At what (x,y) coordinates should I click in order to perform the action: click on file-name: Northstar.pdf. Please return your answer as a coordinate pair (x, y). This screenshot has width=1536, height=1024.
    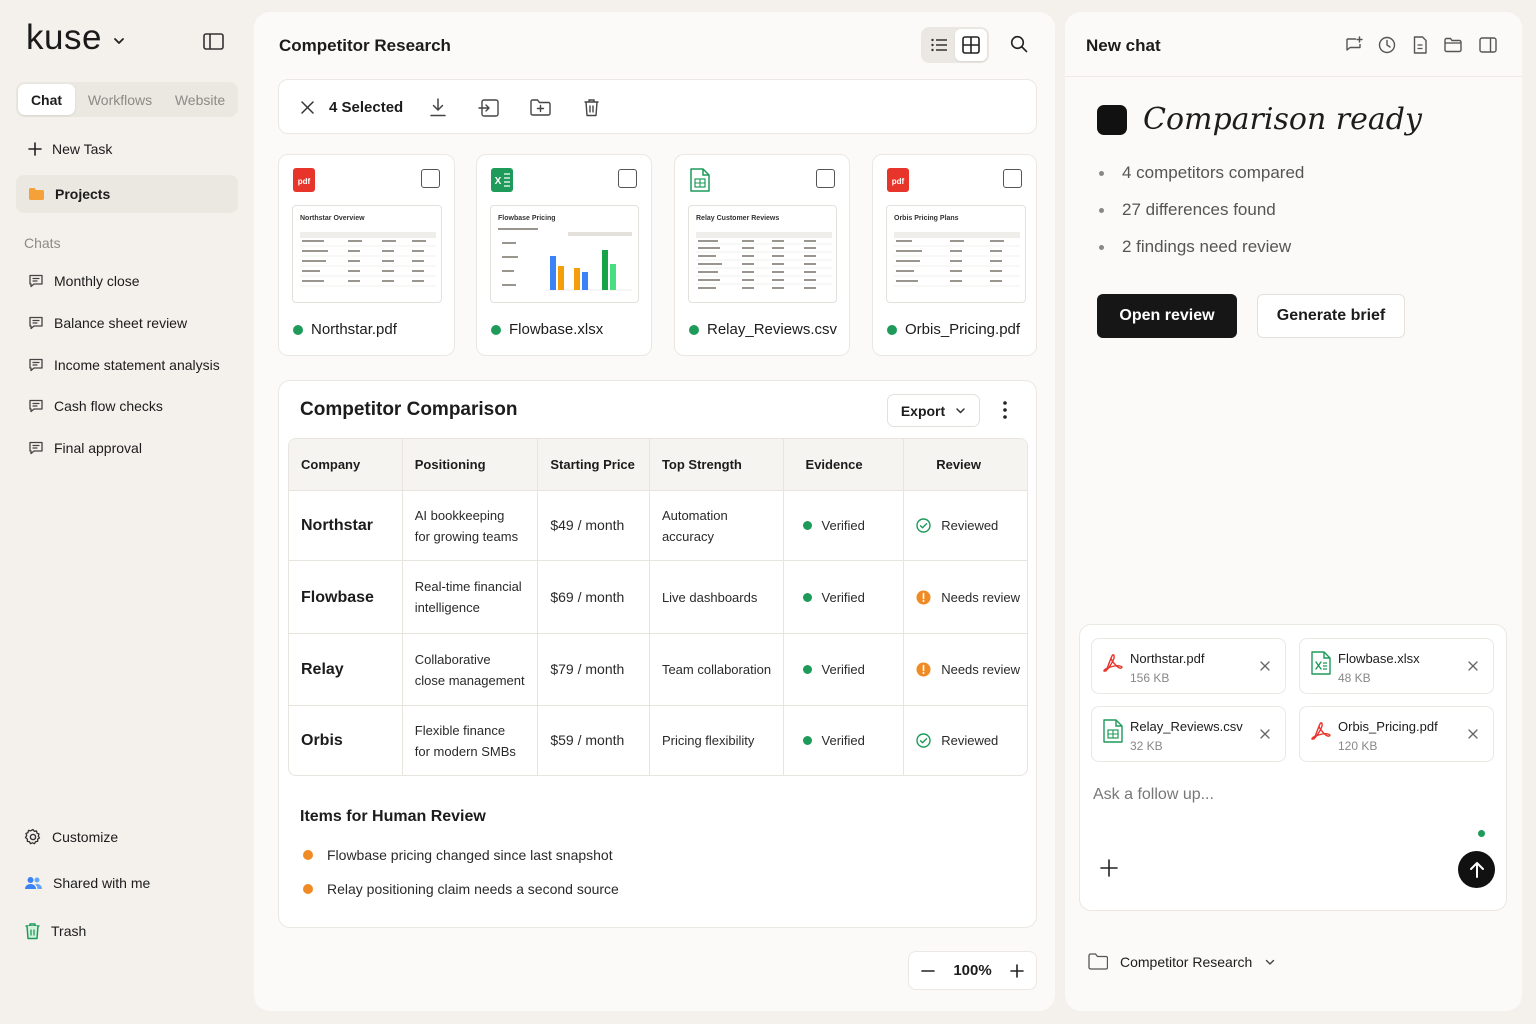
    Looking at the image, I should click on (345, 329).